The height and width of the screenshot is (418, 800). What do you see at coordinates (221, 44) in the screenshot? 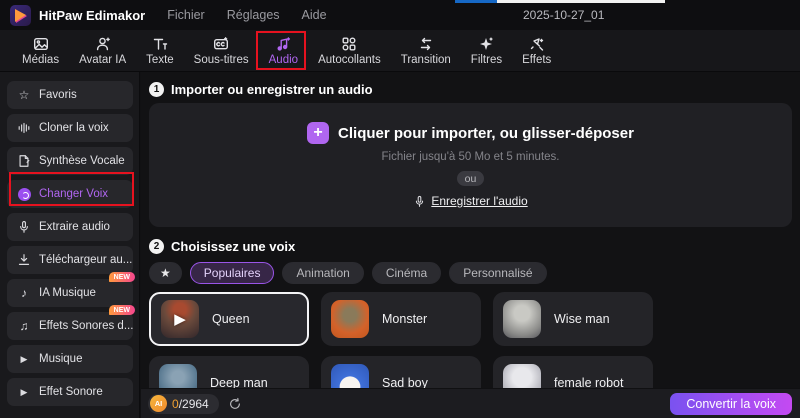
I see `cc-icon` at bounding box center [221, 44].